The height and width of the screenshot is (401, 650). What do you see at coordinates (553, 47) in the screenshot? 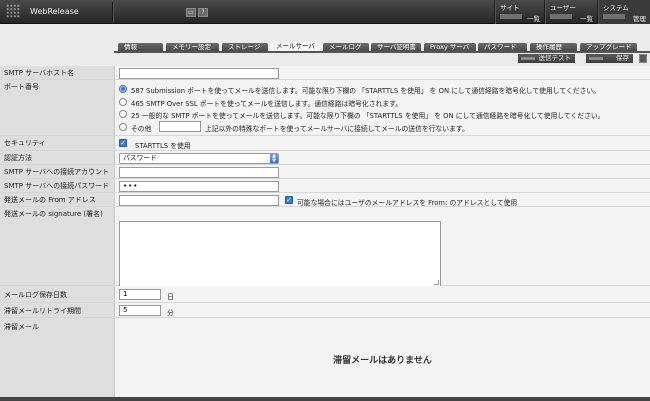
I see `tab-history: 操作履歴` at bounding box center [553, 47].